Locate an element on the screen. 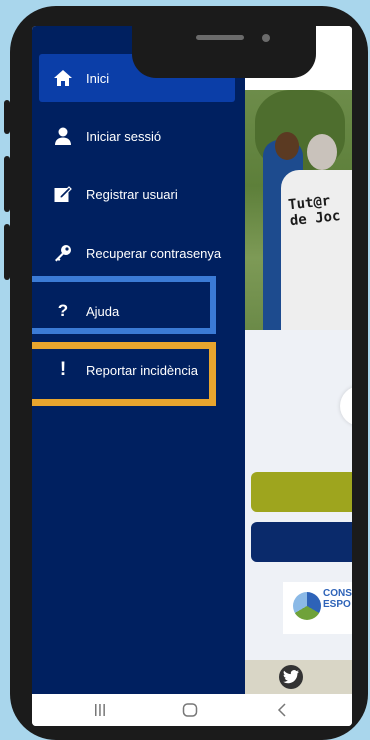  hero-photo: Tut@r de Joc is located at coordinates (298, 210).